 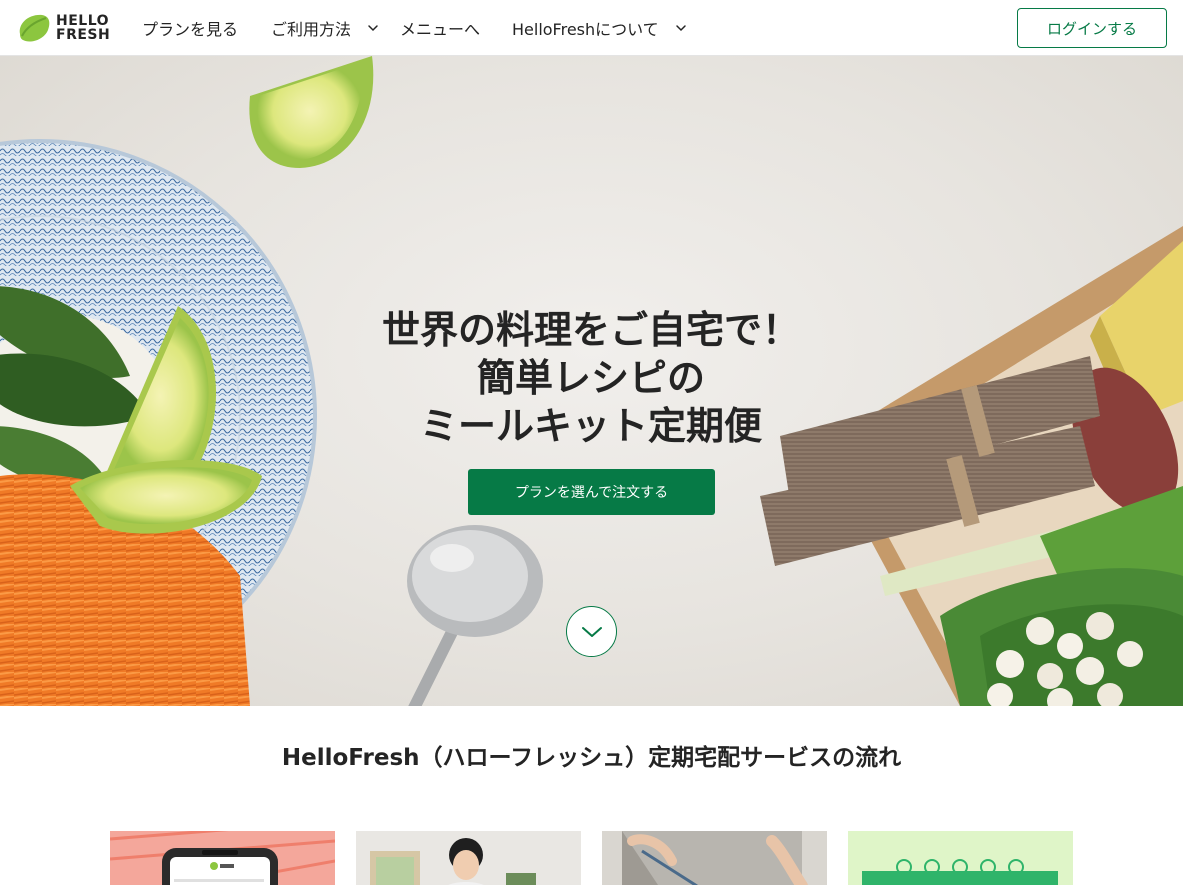 I want to click on login-button: ログインする, so click(x=1092, y=28).